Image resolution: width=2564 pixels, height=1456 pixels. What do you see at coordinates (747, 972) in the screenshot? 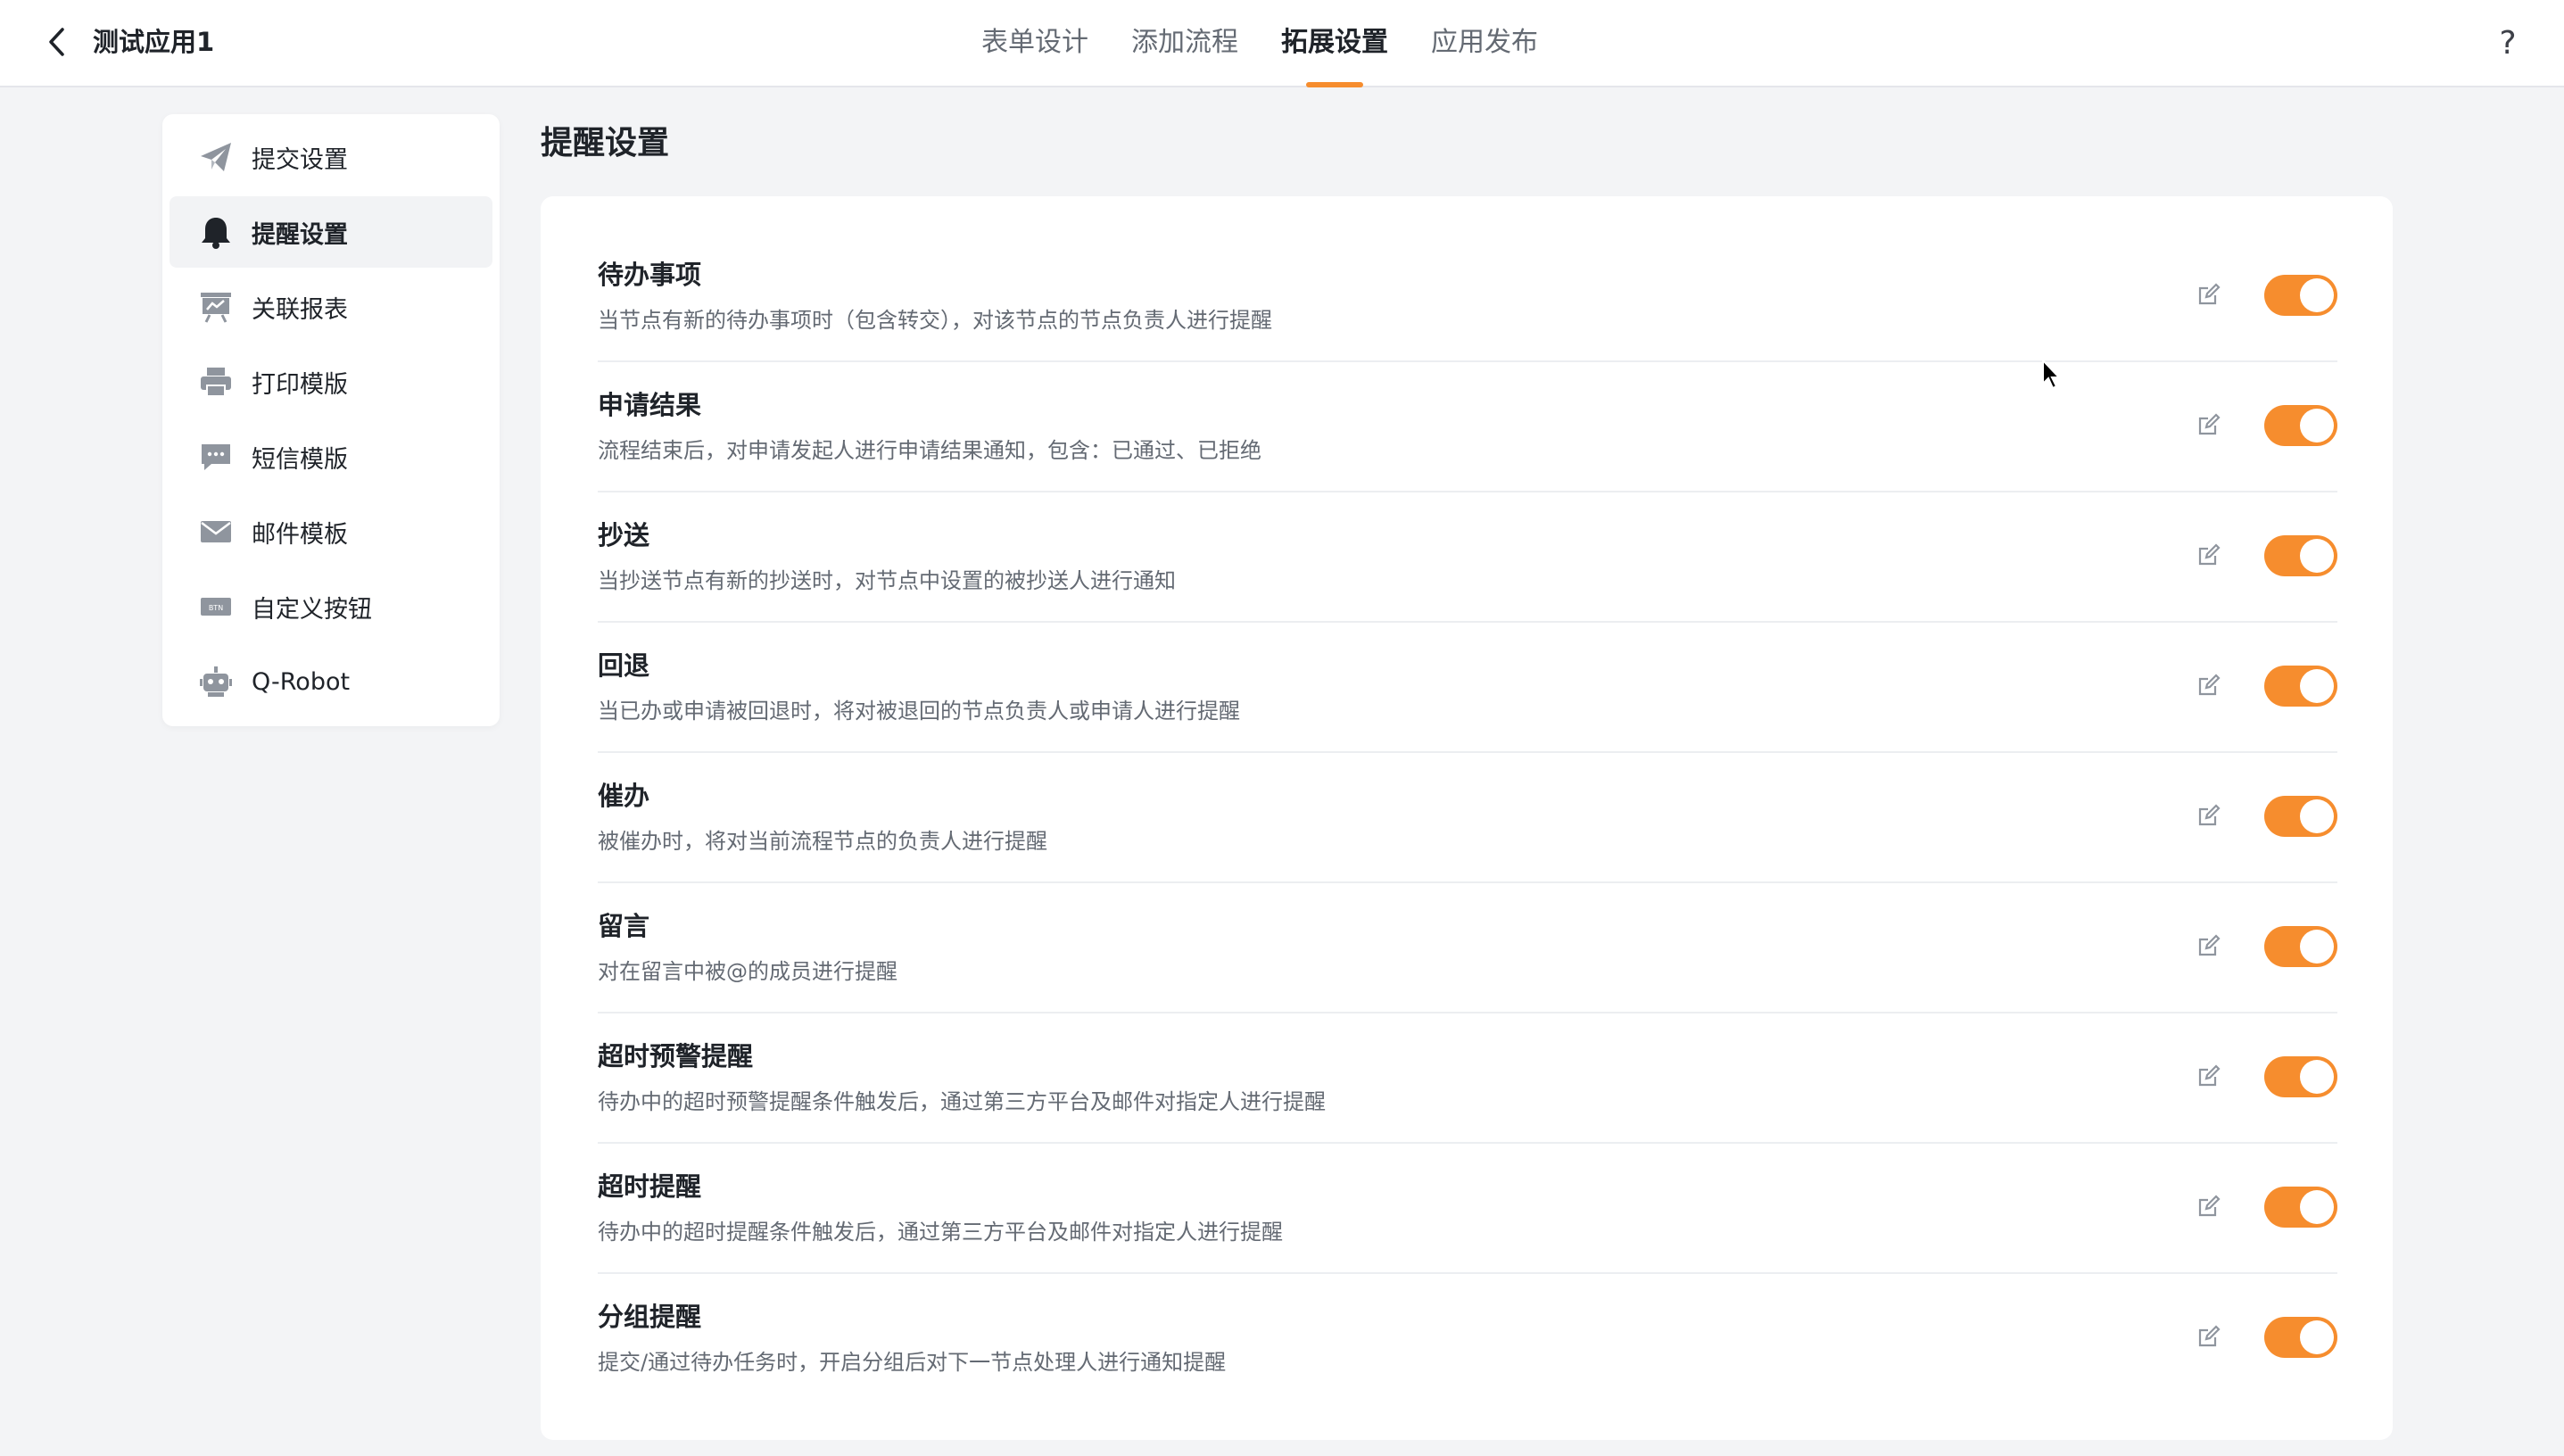
I see `reminder-description: 对在留言中被@的成员进行提醒` at bounding box center [747, 972].